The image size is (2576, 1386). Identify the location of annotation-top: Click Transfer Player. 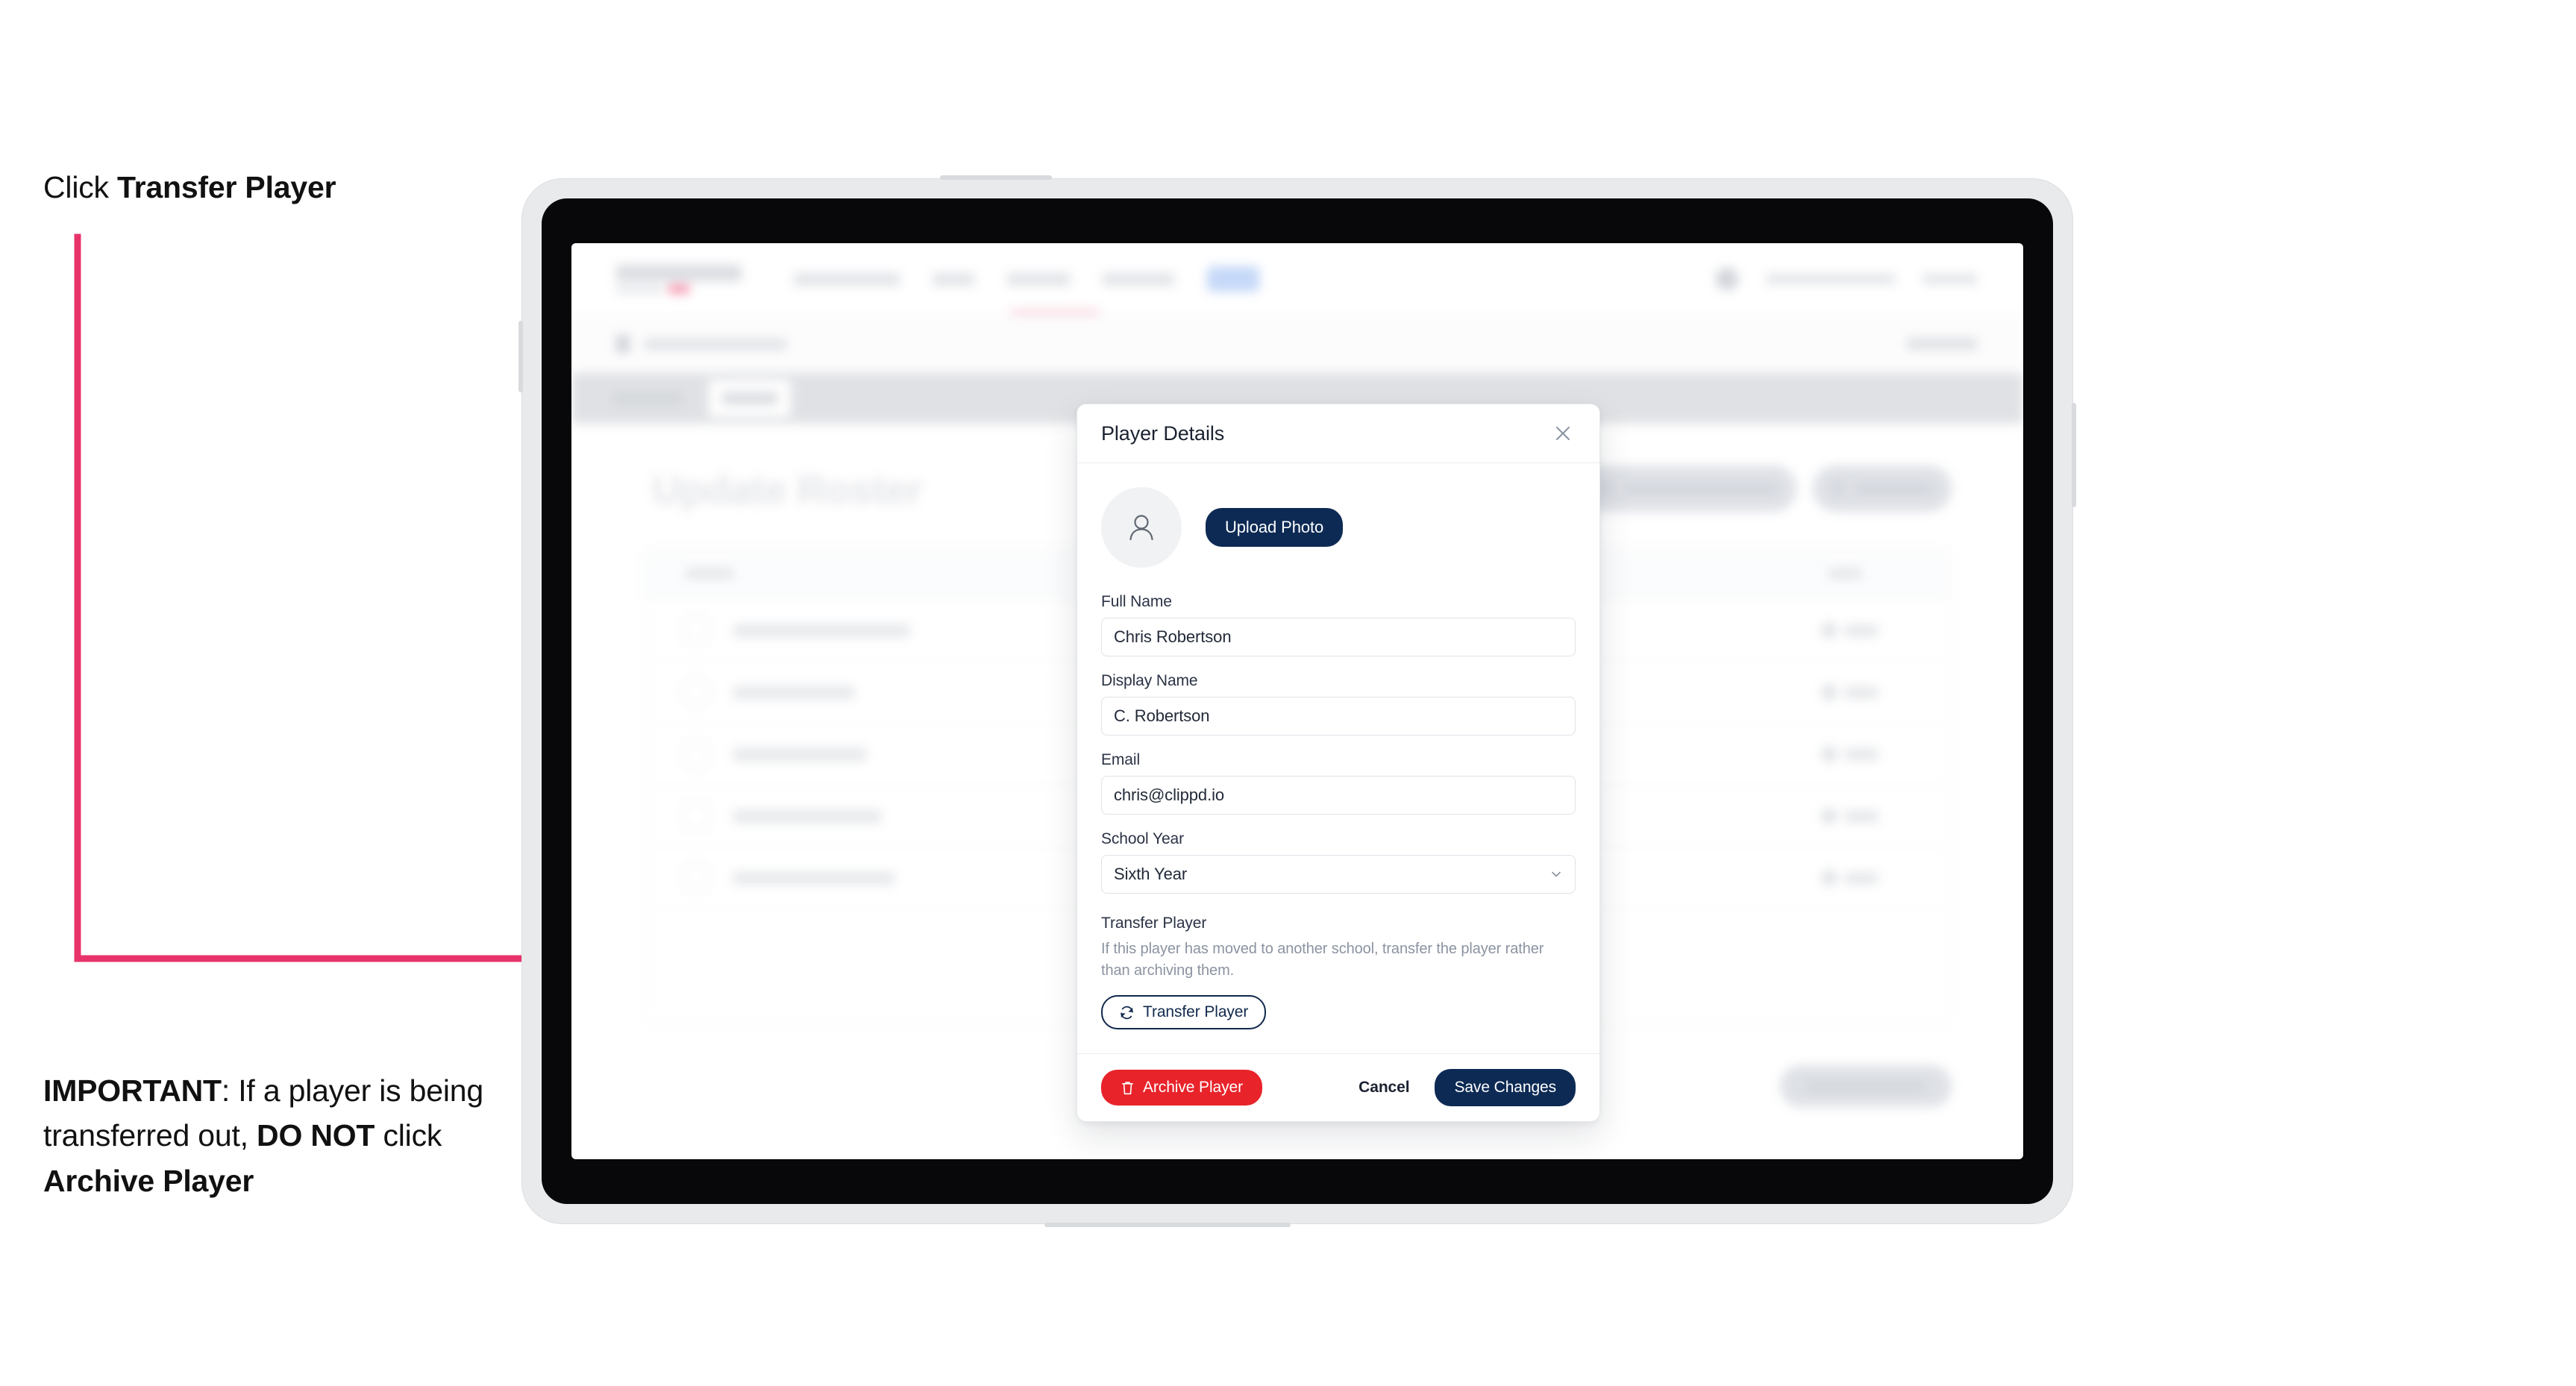
(189, 187).